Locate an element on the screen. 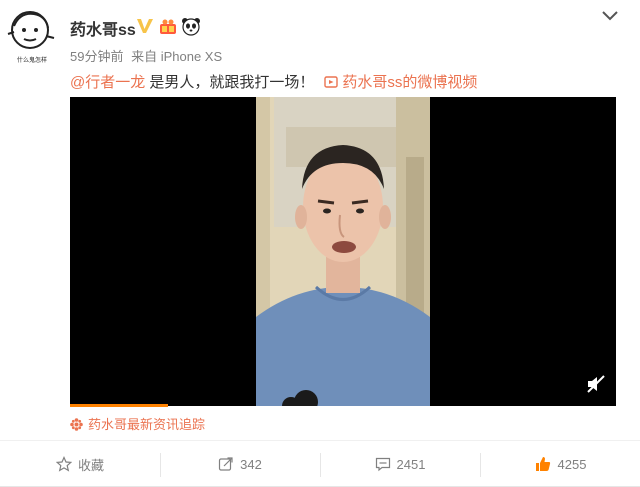 This screenshot has width=640, height=487. repost-count: 342 is located at coordinates (251, 464).